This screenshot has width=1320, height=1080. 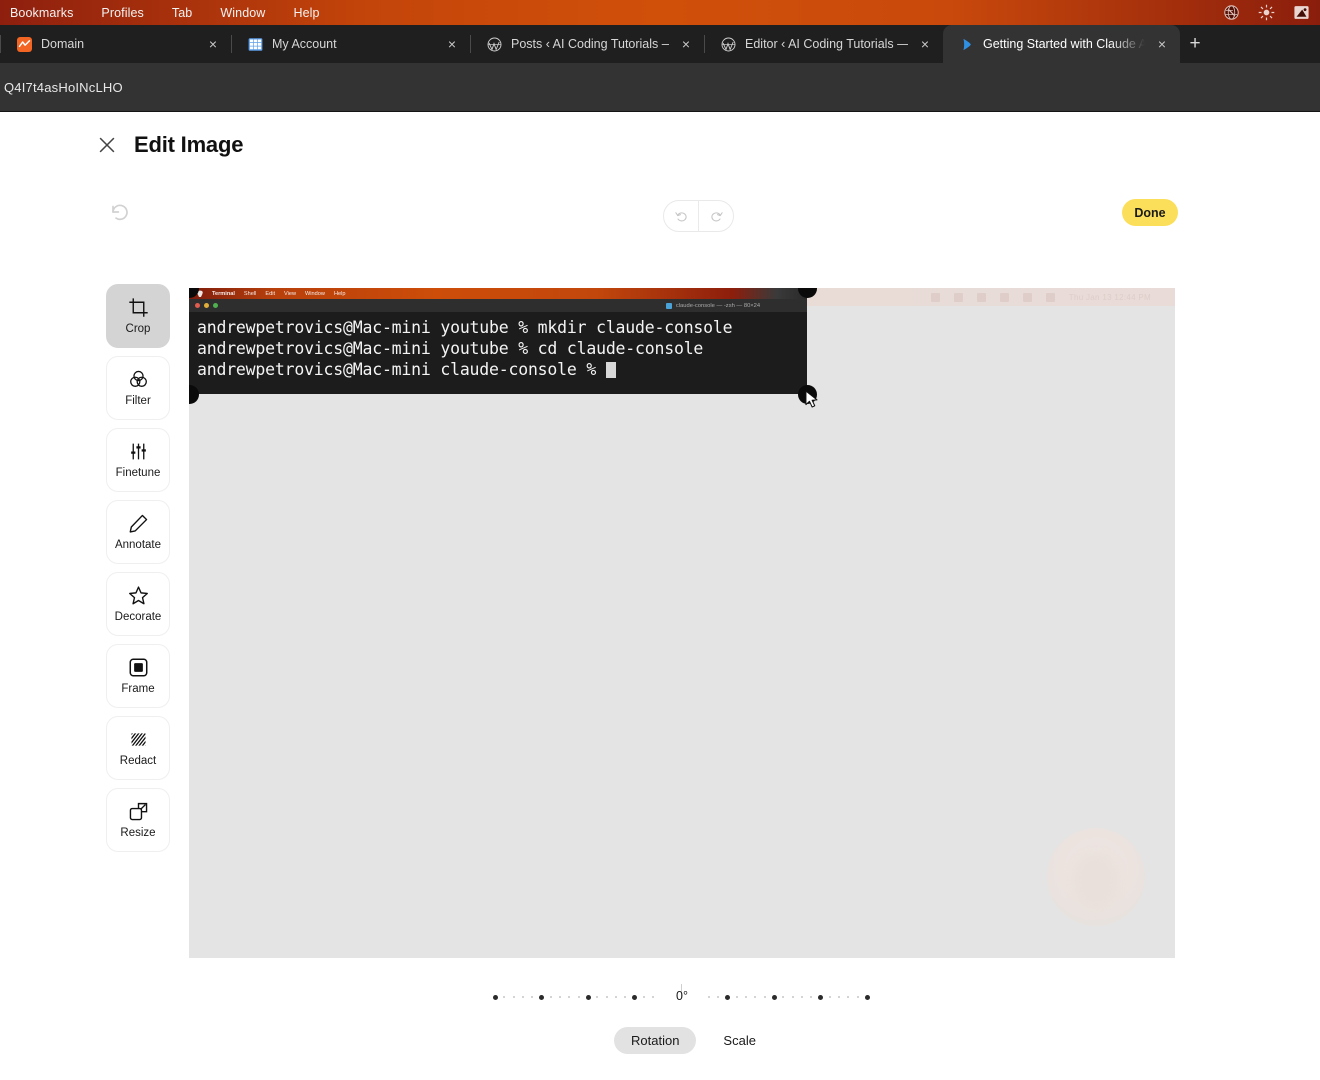 I want to click on tool-frame: Frame, so click(x=138, y=676).